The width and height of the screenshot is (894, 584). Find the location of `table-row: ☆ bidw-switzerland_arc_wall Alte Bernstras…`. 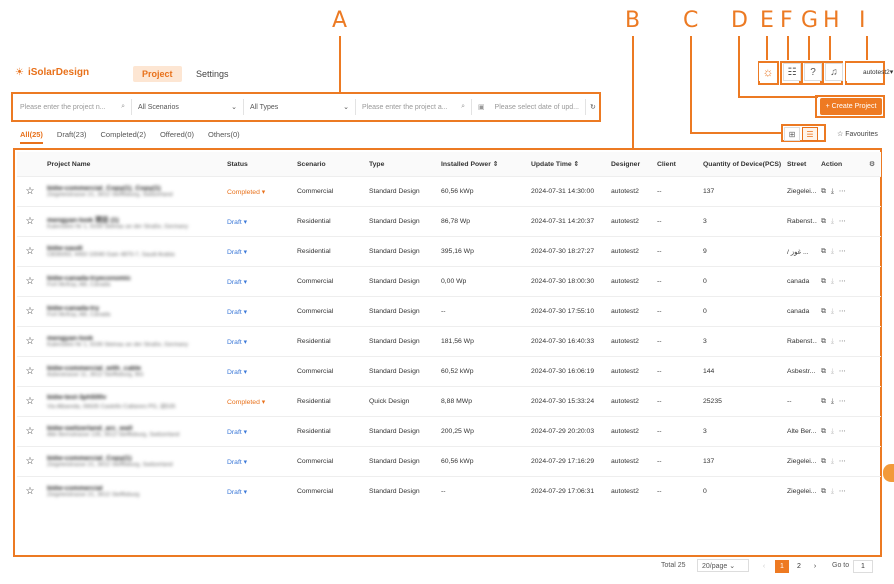

table-row: ☆ bidw-switzerland_arc_wall Alte Bernstras… is located at coordinates (449, 431).